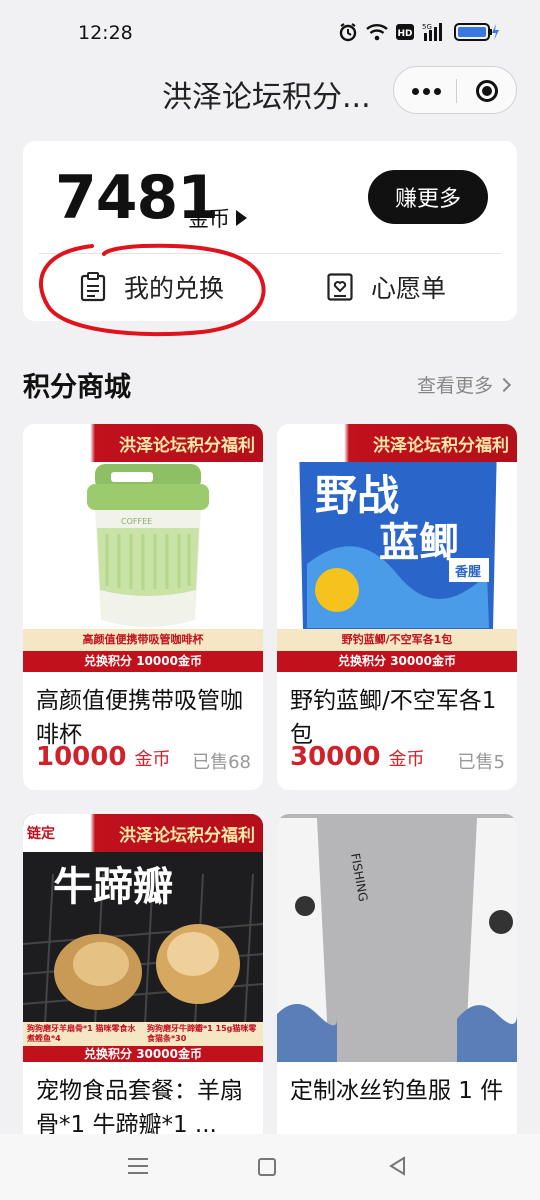  Describe the element at coordinates (105, 33) in the screenshot. I see `status-time: 12:28` at that location.